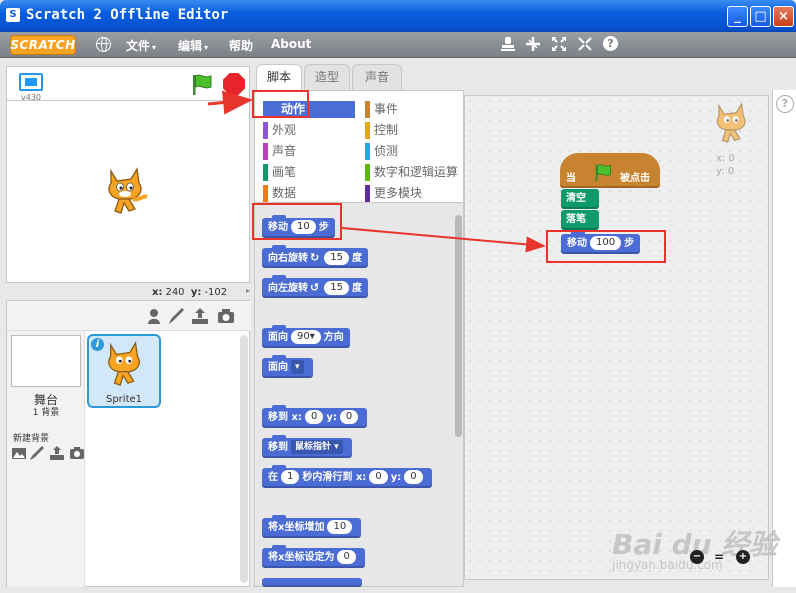 The height and width of the screenshot is (593, 796). I want to click on upload-icon, so click(200, 316).